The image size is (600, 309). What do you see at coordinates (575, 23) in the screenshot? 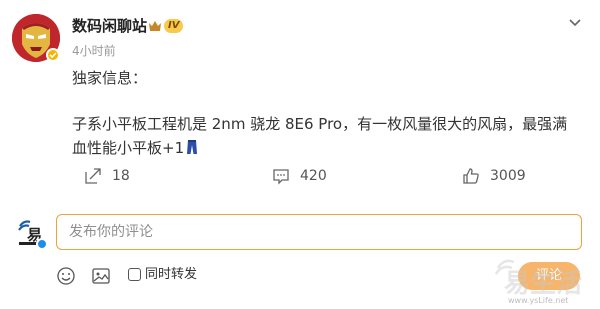
I see `chevron-down-icon` at bounding box center [575, 23].